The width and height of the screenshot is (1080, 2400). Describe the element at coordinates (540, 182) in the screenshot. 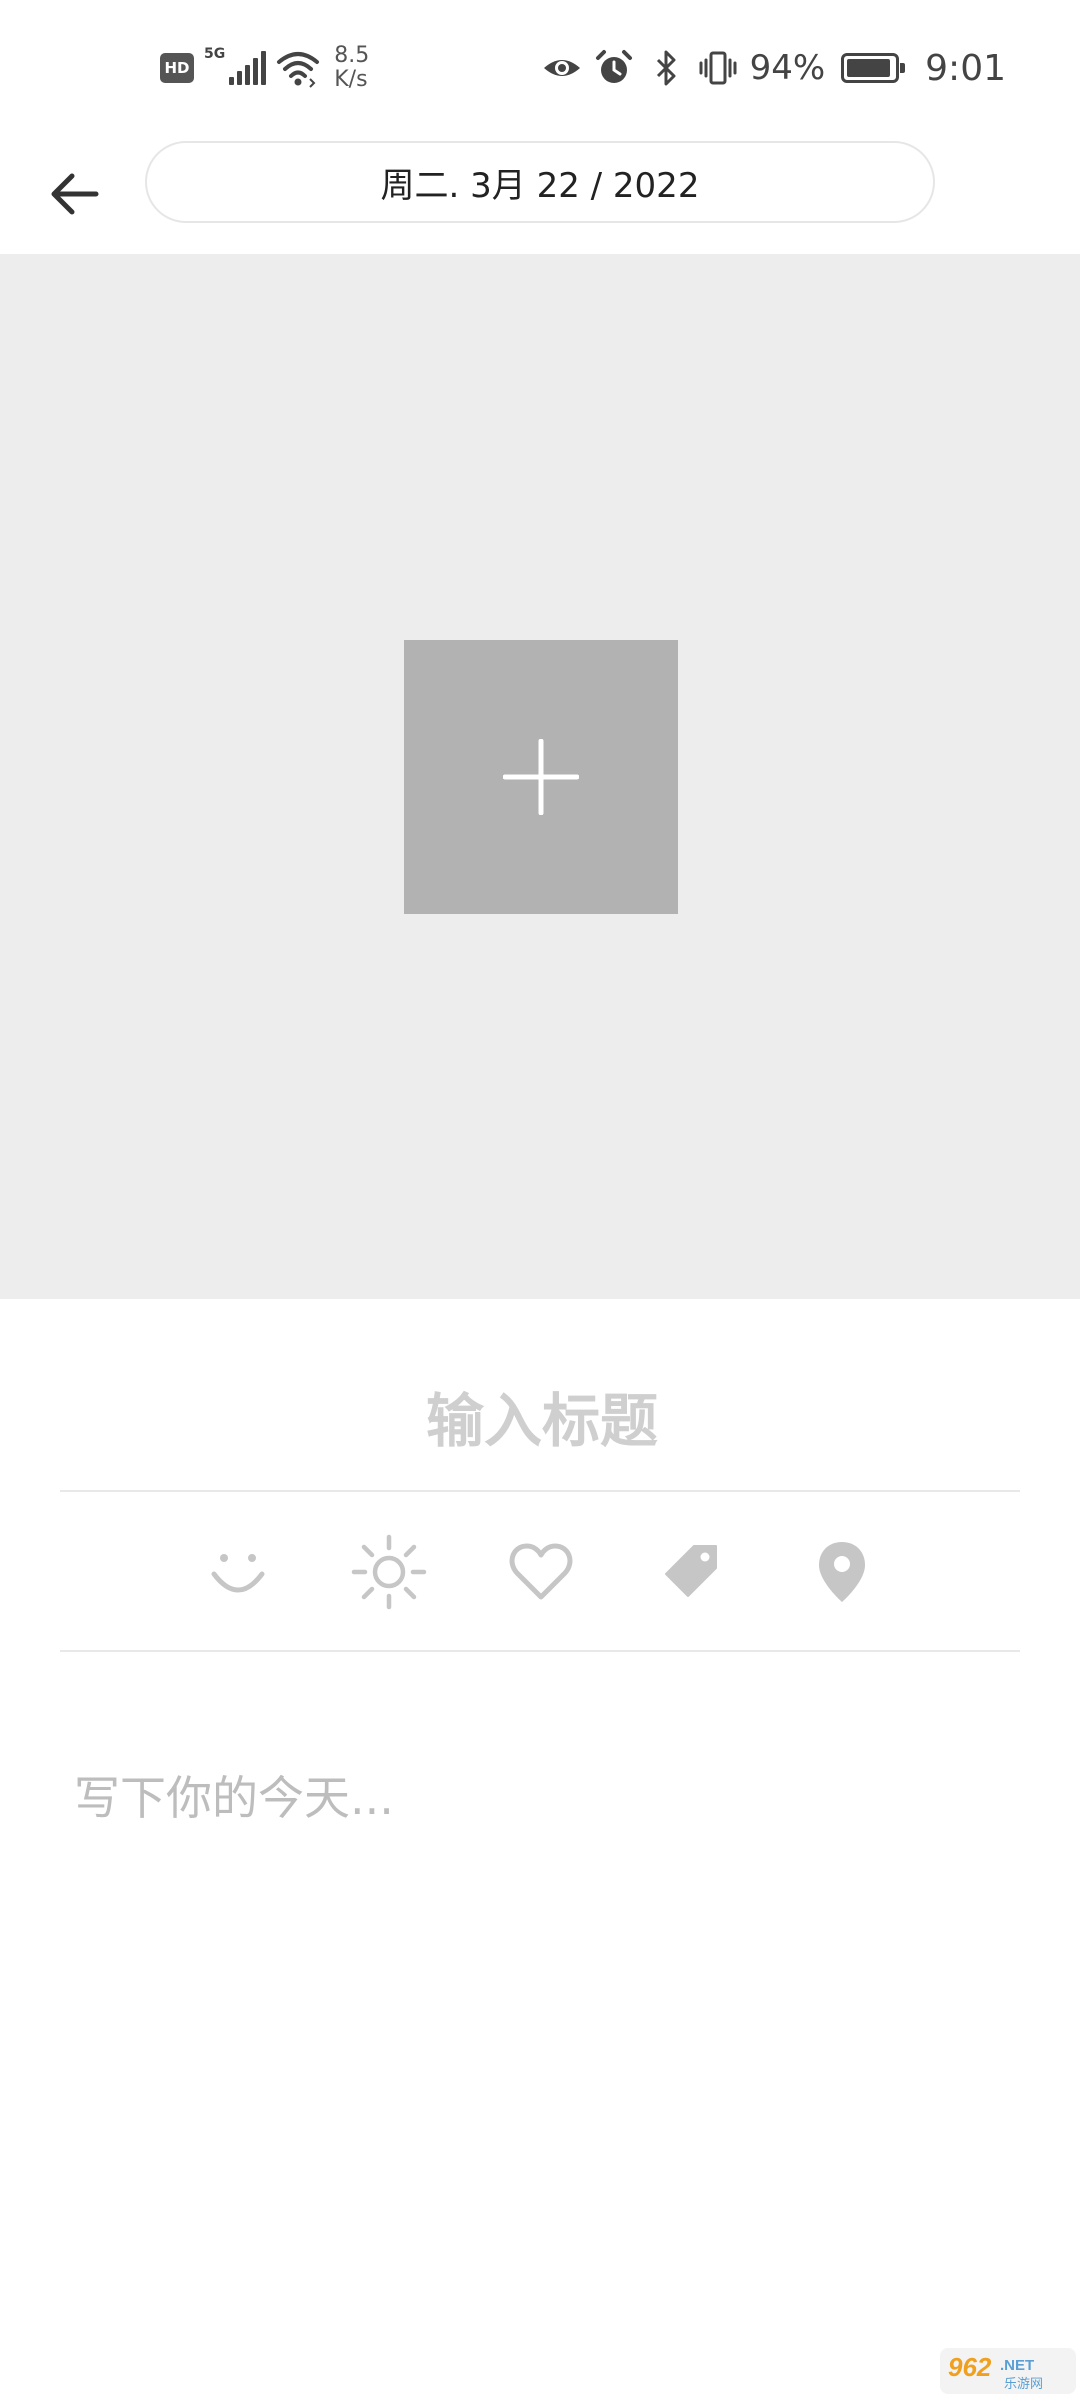

I see `date-selector: 周二. 3月 22 / 2022` at that location.